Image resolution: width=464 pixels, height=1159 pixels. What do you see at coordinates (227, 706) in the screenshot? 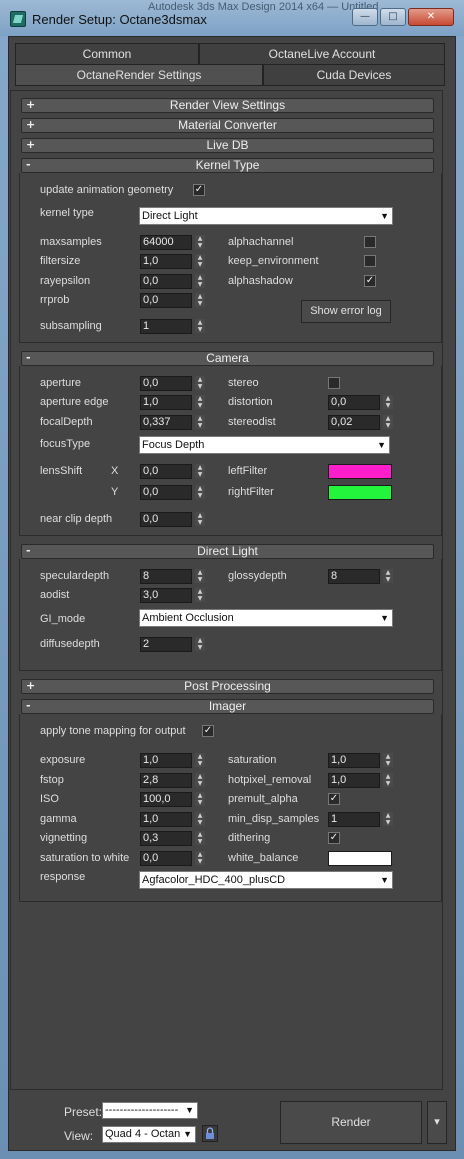
I see `rollout-imager: - Imager` at bounding box center [227, 706].